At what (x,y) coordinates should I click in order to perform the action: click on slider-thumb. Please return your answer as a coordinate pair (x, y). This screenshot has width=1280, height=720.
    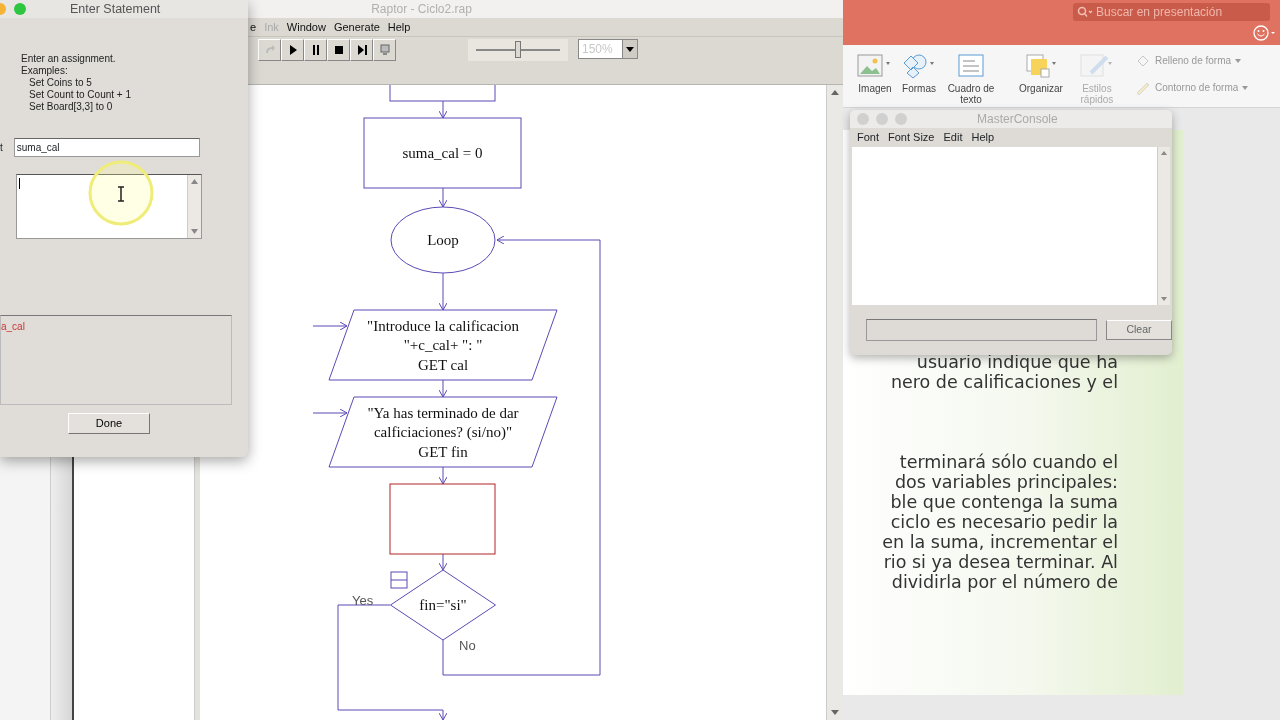
    Looking at the image, I should click on (518, 49).